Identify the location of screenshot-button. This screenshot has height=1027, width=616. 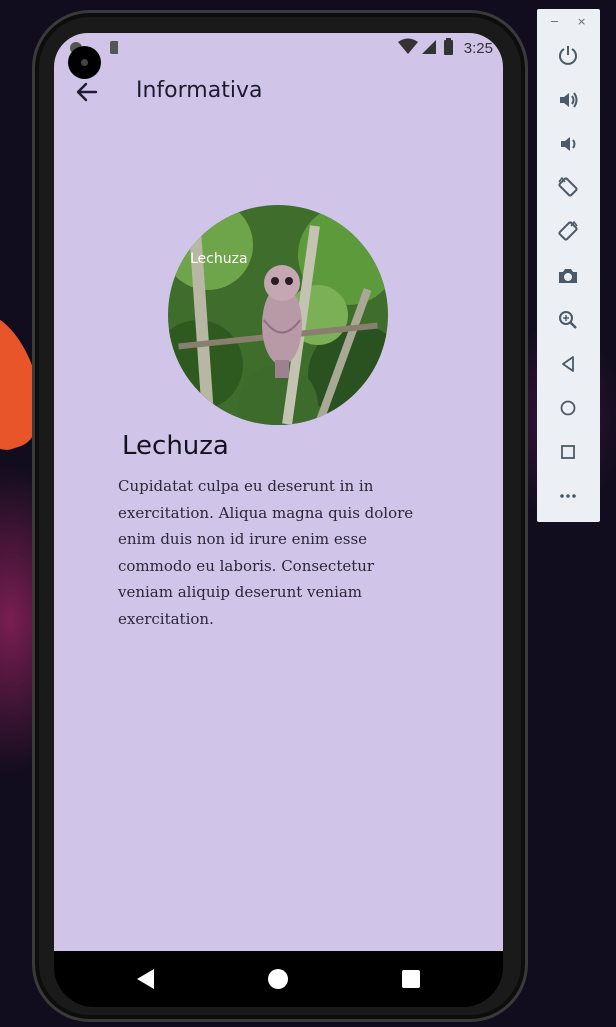
(568, 276).